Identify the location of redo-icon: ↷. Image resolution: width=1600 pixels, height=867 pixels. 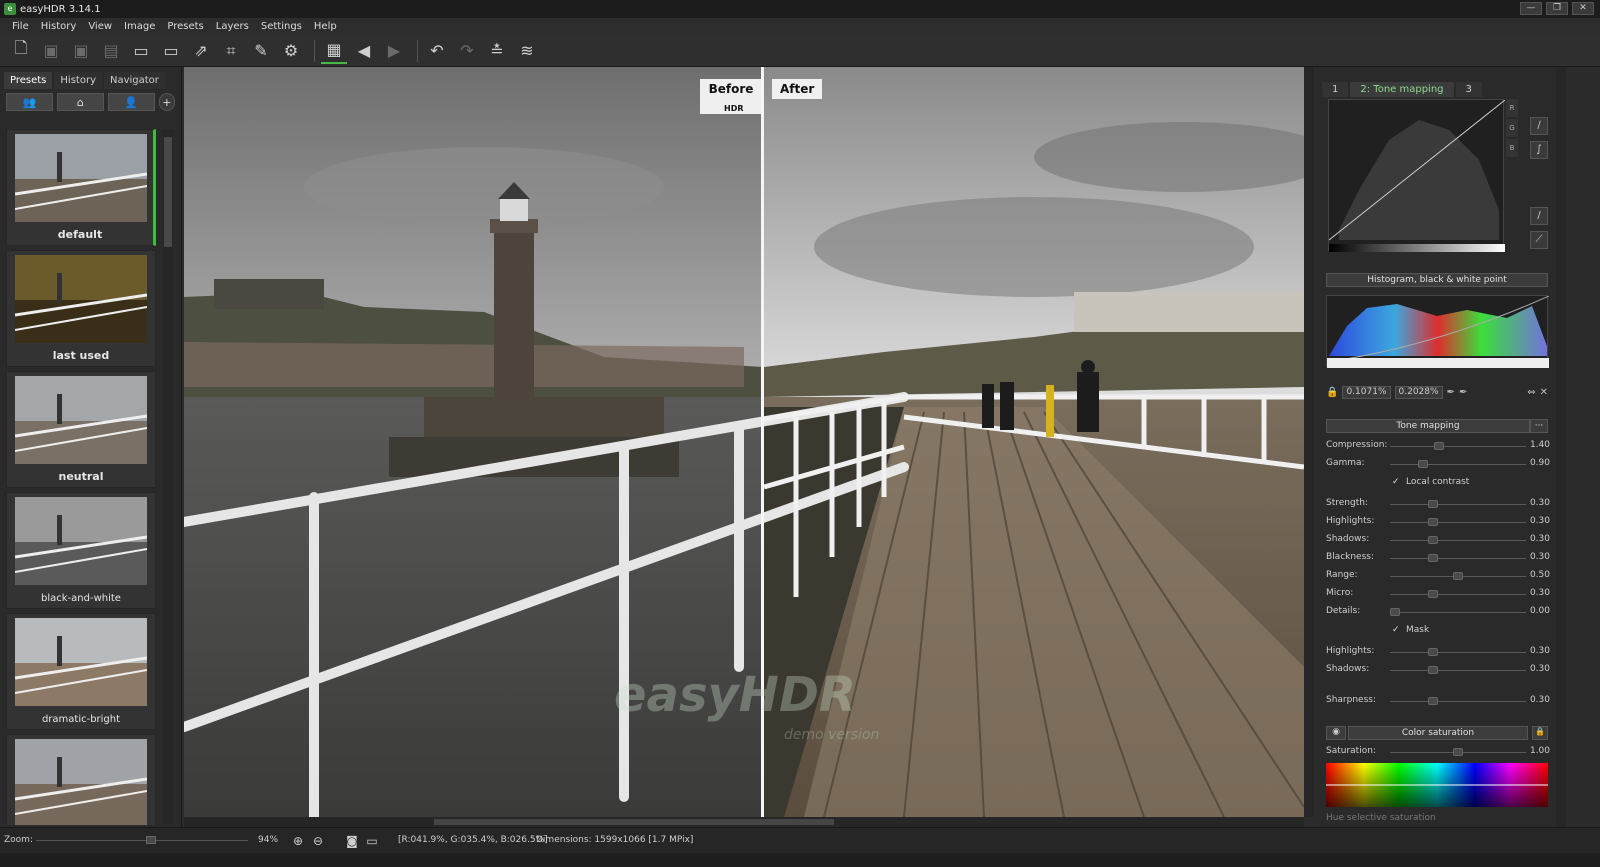
(467, 51).